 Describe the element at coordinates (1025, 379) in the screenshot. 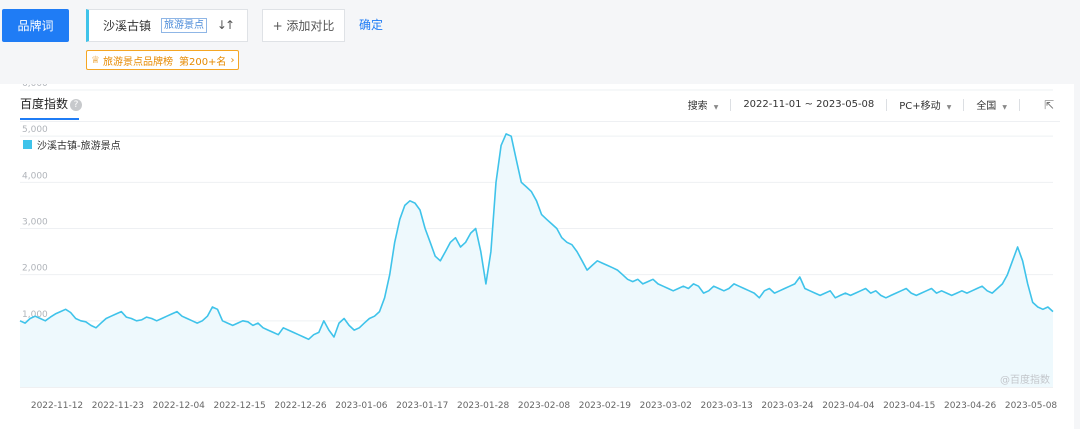

I see `watermark: @百度指数` at that location.